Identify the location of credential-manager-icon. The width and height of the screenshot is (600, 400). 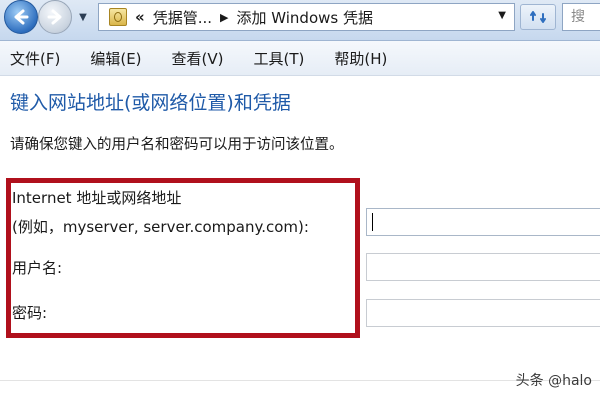
(118, 17).